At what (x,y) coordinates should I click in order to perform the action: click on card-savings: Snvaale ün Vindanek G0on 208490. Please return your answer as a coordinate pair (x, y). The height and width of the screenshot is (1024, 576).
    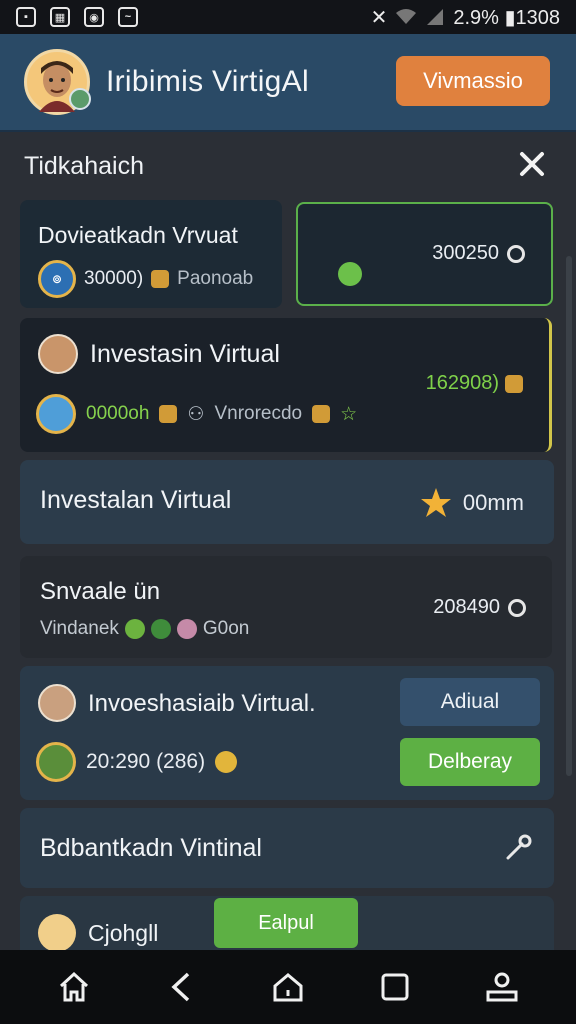
    Looking at the image, I should click on (286, 607).